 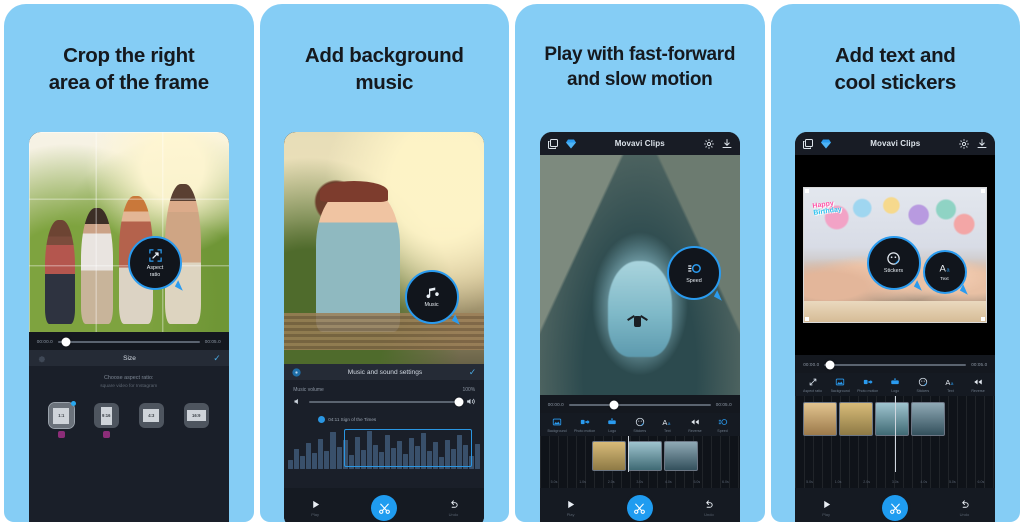 What do you see at coordinates (944, 272) in the screenshot?
I see `callout-text: A a Text` at bounding box center [944, 272].